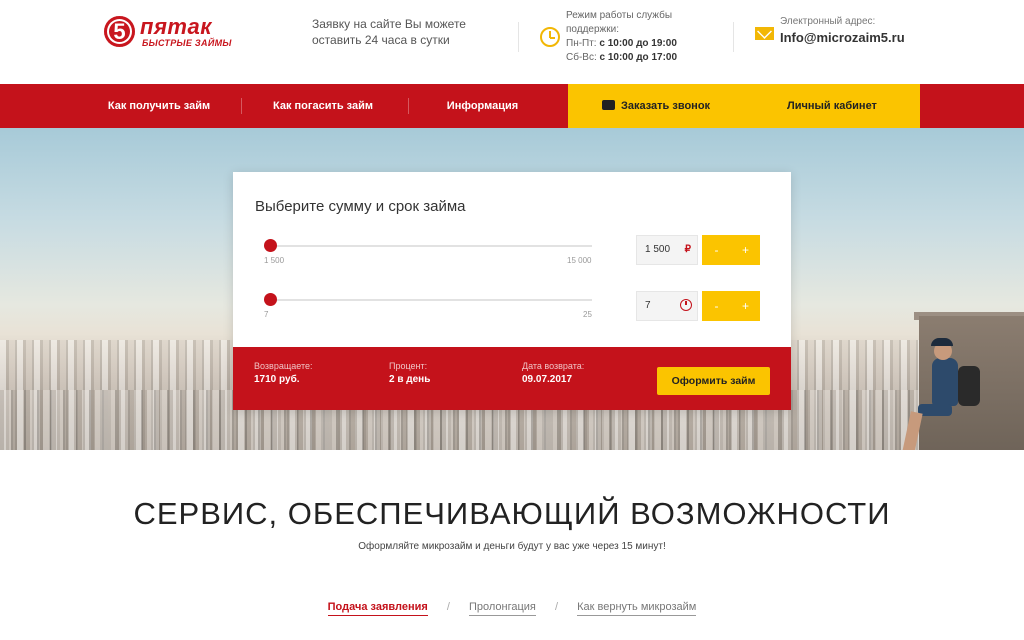 This screenshot has height=640, width=1024. What do you see at coordinates (270, 245) in the screenshot?
I see `amount-slider-knob` at bounding box center [270, 245].